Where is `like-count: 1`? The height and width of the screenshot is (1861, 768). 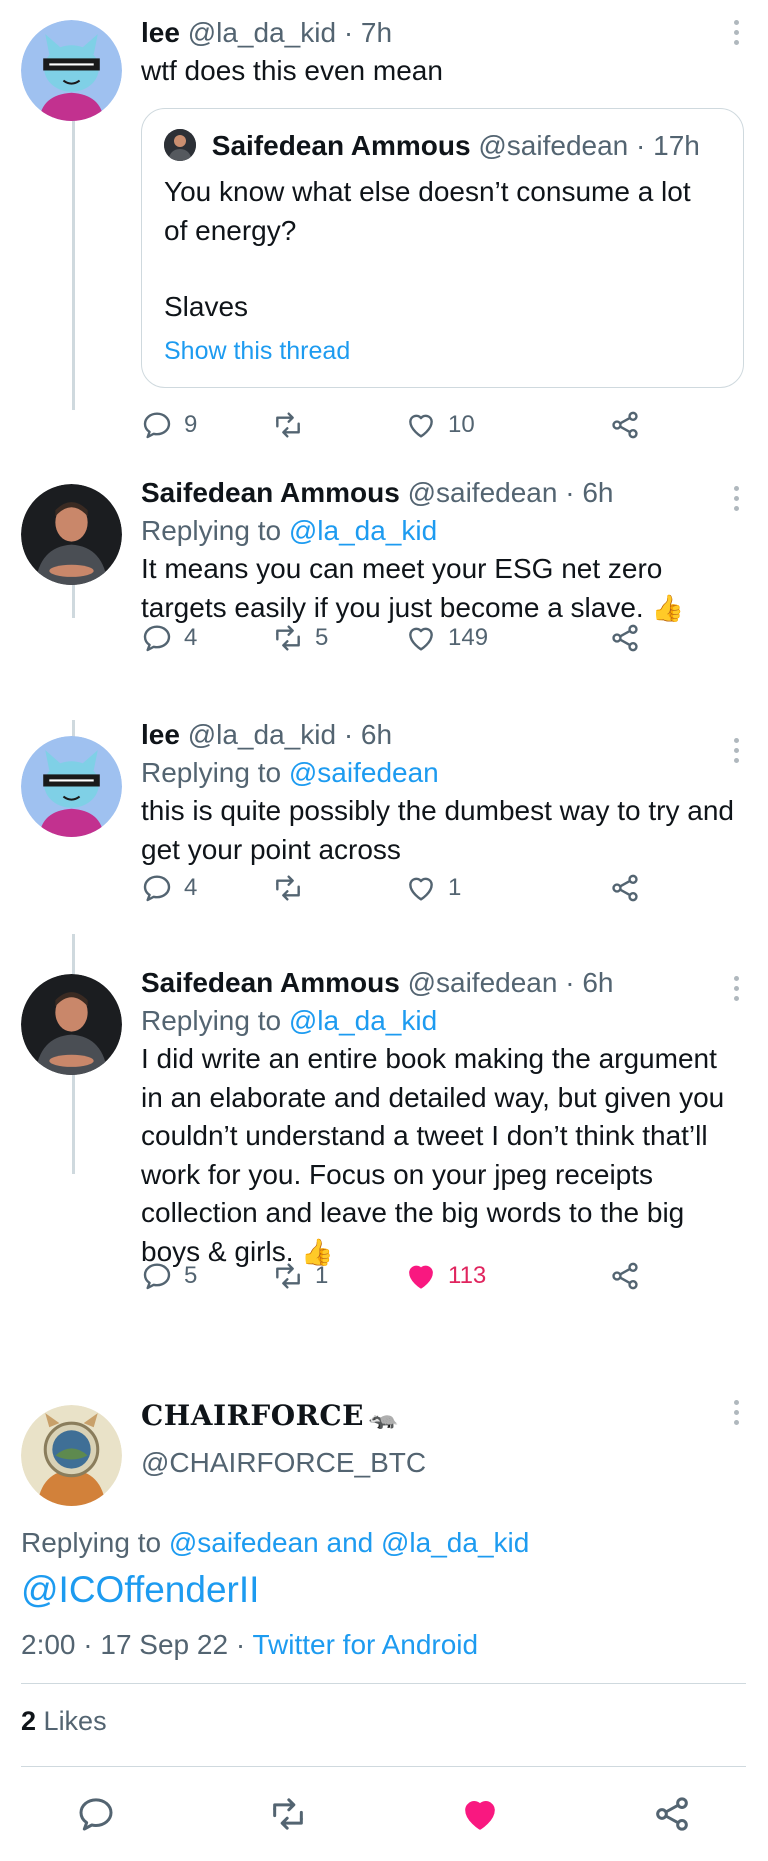 like-count: 1 is located at coordinates (455, 887).